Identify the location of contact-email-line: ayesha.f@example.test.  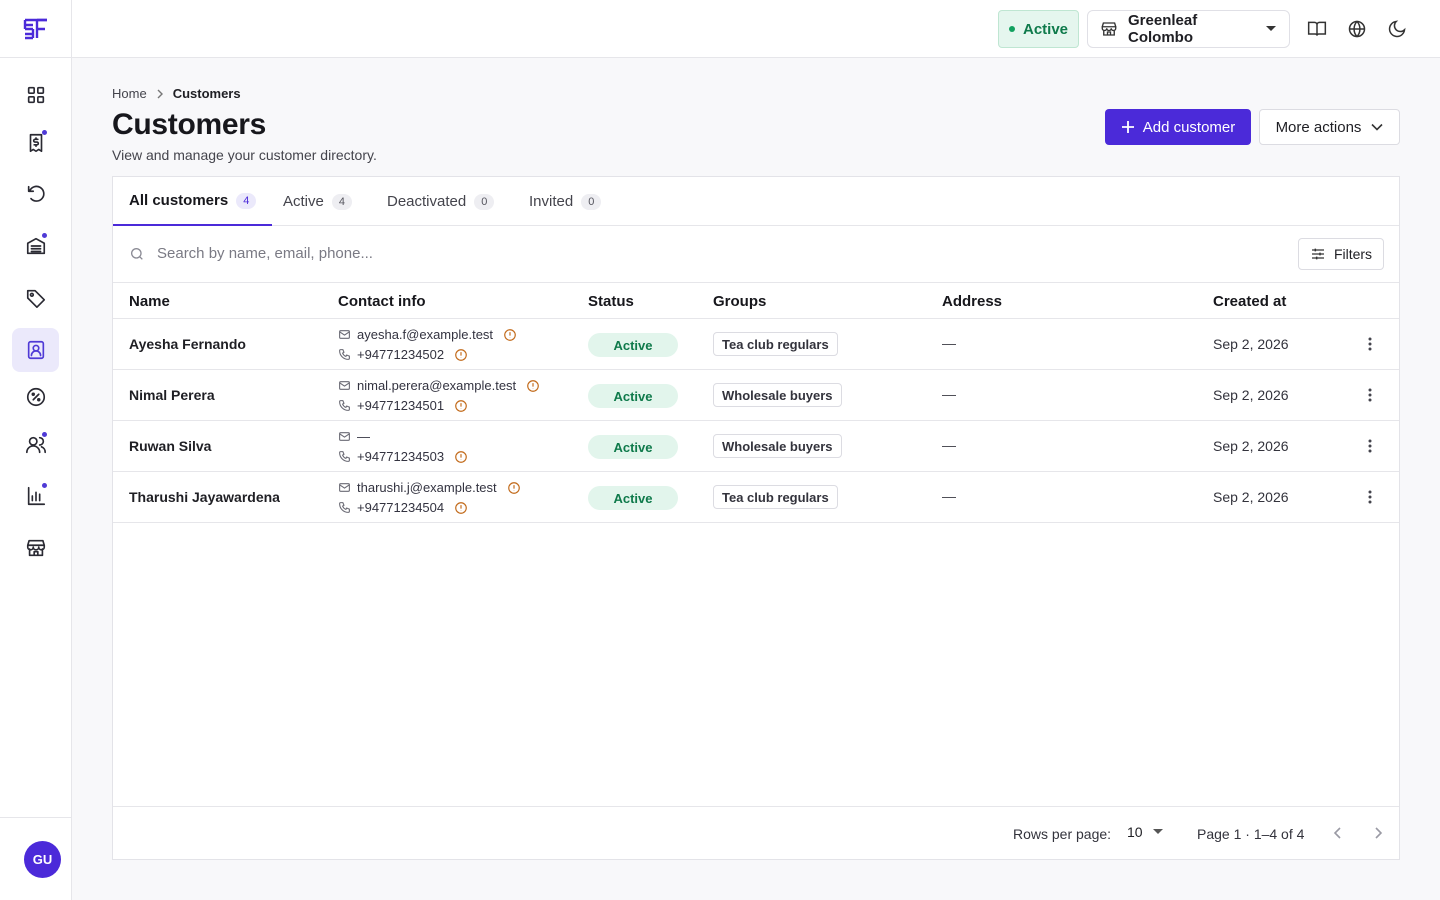
(427, 334).